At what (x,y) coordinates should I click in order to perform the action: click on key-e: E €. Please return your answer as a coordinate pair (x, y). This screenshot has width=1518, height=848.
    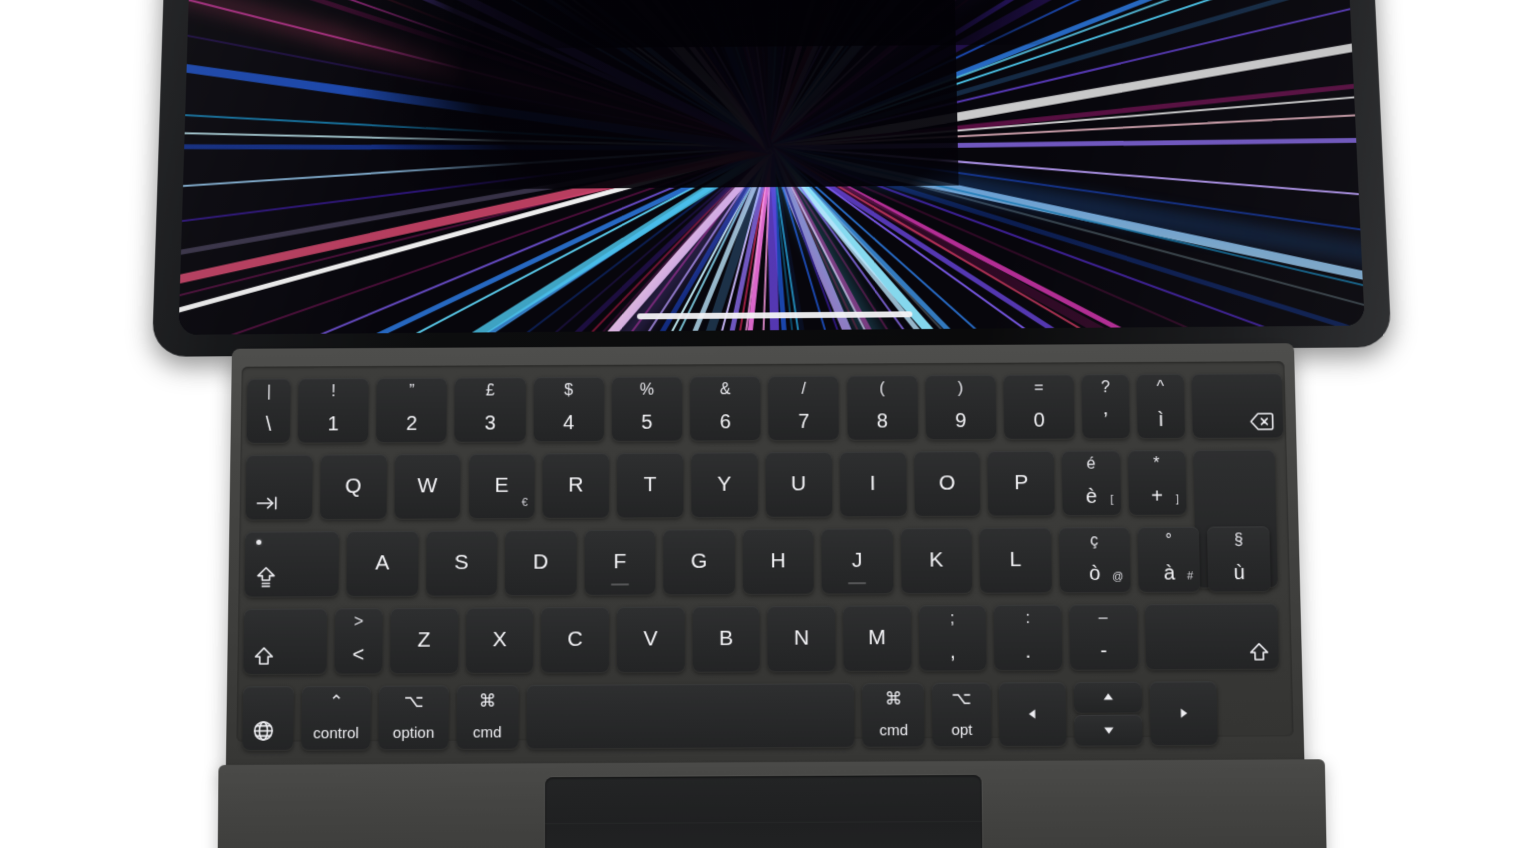
    Looking at the image, I should click on (501, 486).